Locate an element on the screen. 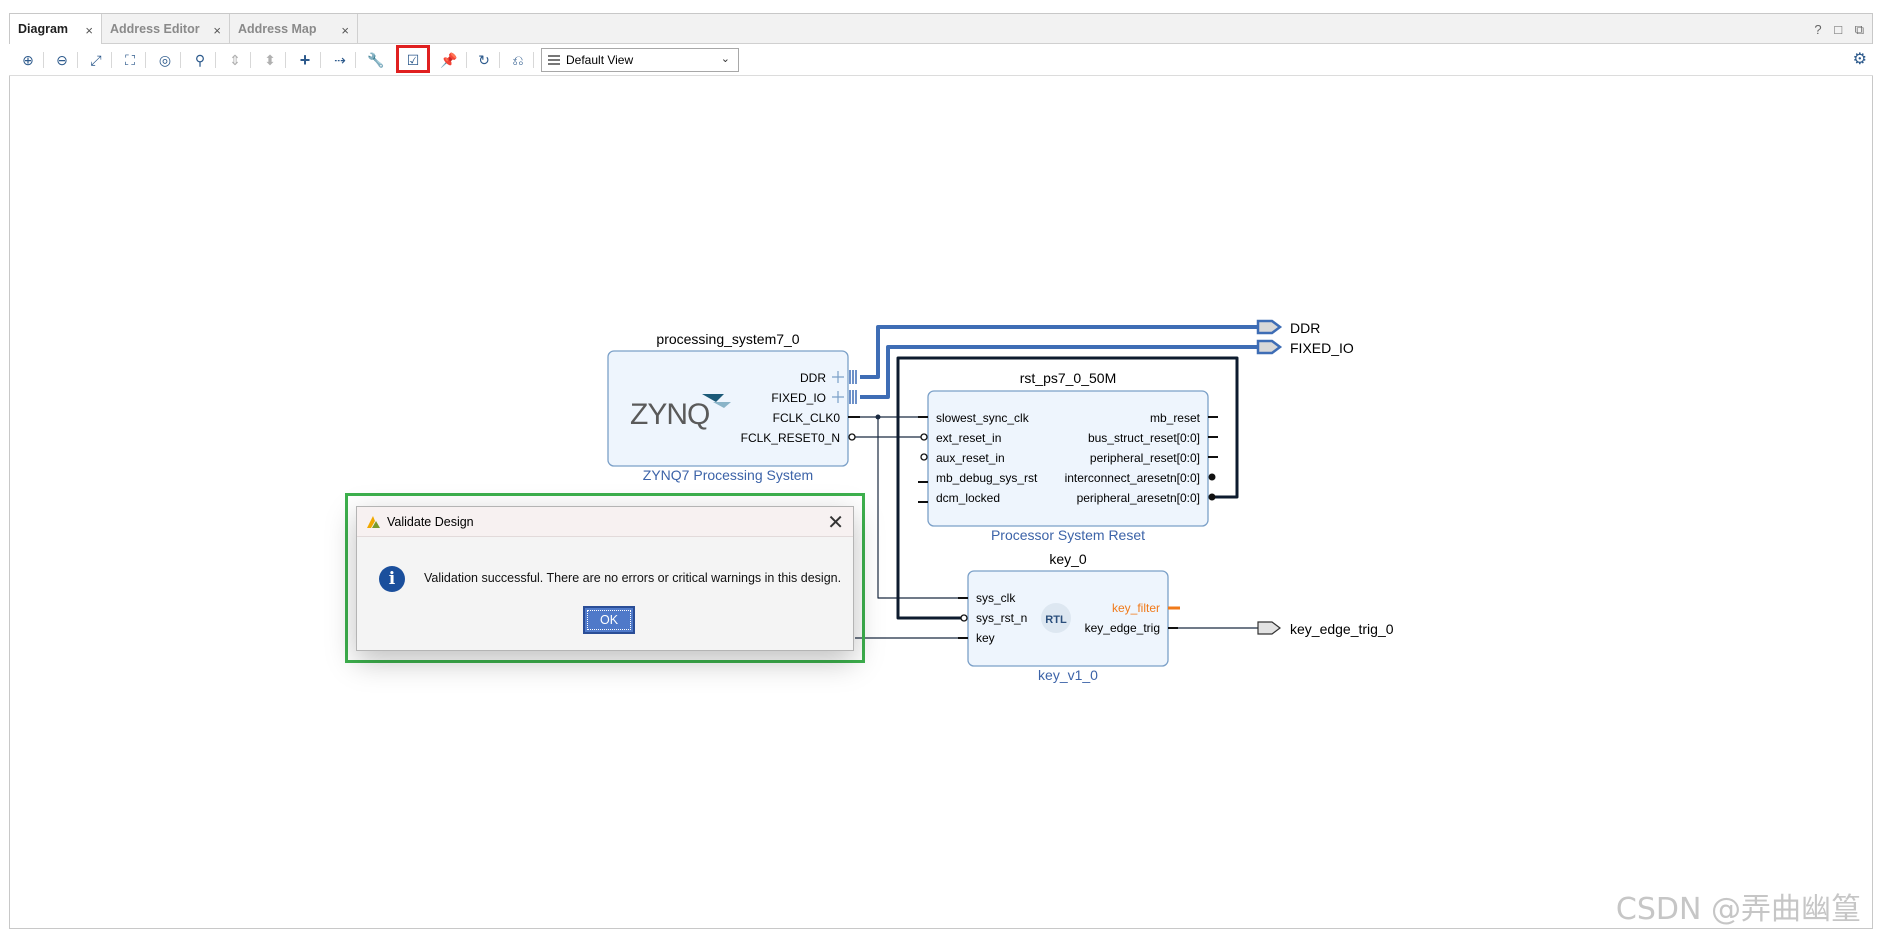 The image size is (1879, 936). vivado-logo-icon is located at coordinates (373, 522).